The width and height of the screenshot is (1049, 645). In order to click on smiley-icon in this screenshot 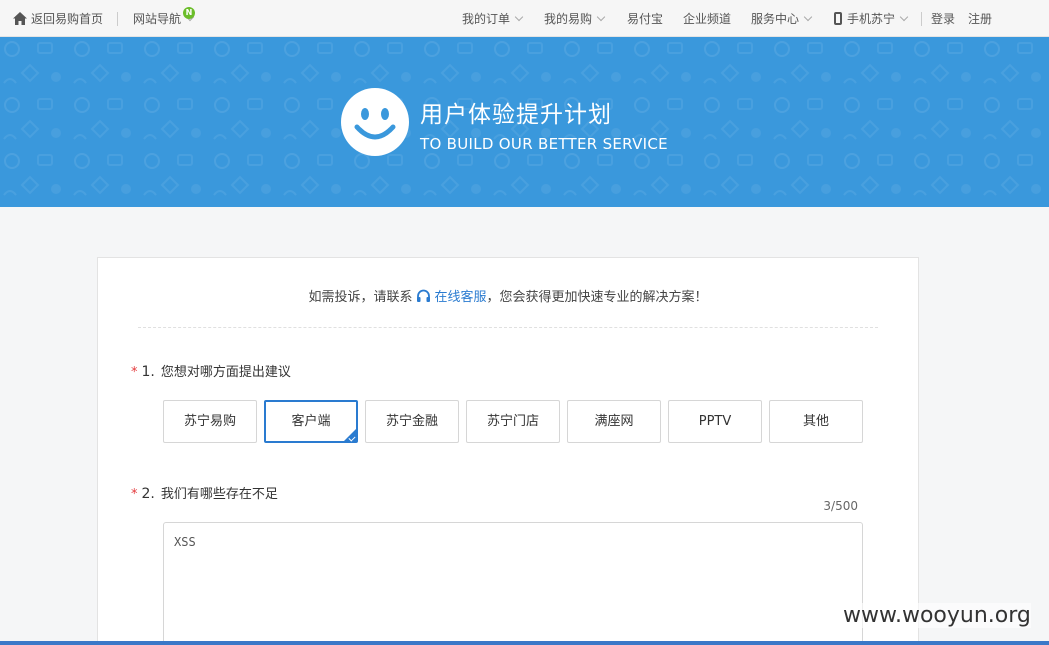, I will do `click(375, 122)`.